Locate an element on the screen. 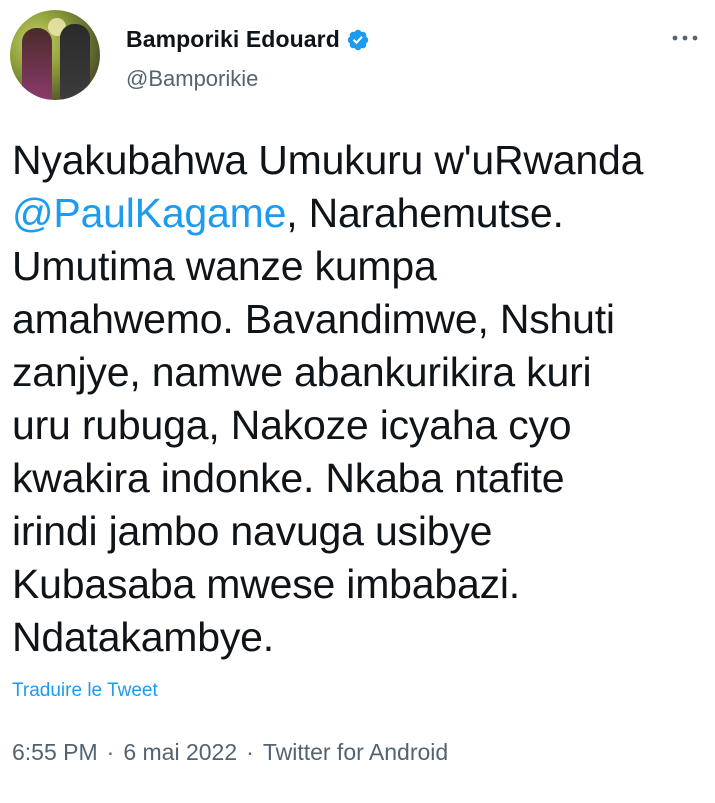 This screenshot has width=715, height=803. tweet-line: amahwemo. Bavandimwe, Nshuti is located at coordinates (313, 319).